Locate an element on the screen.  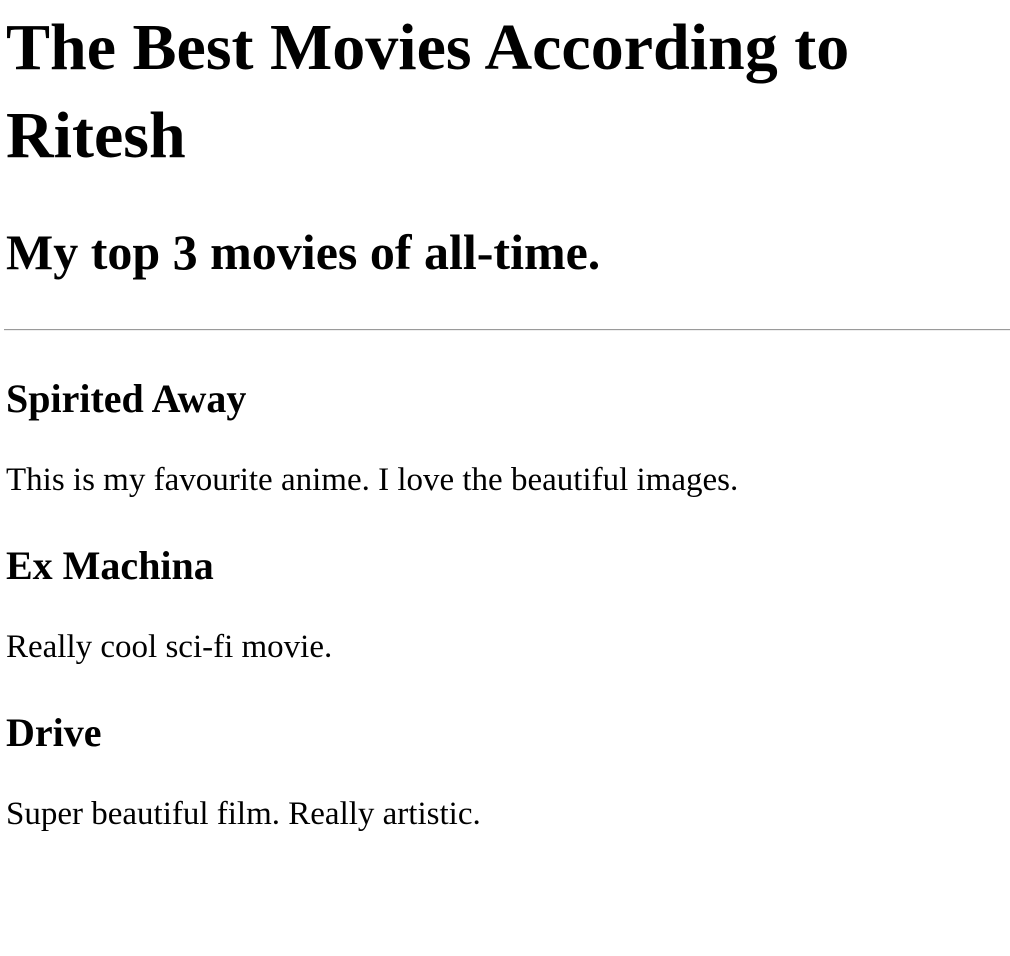
movie-description: Really cool sci-fi movie. is located at coordinates (169, 647).